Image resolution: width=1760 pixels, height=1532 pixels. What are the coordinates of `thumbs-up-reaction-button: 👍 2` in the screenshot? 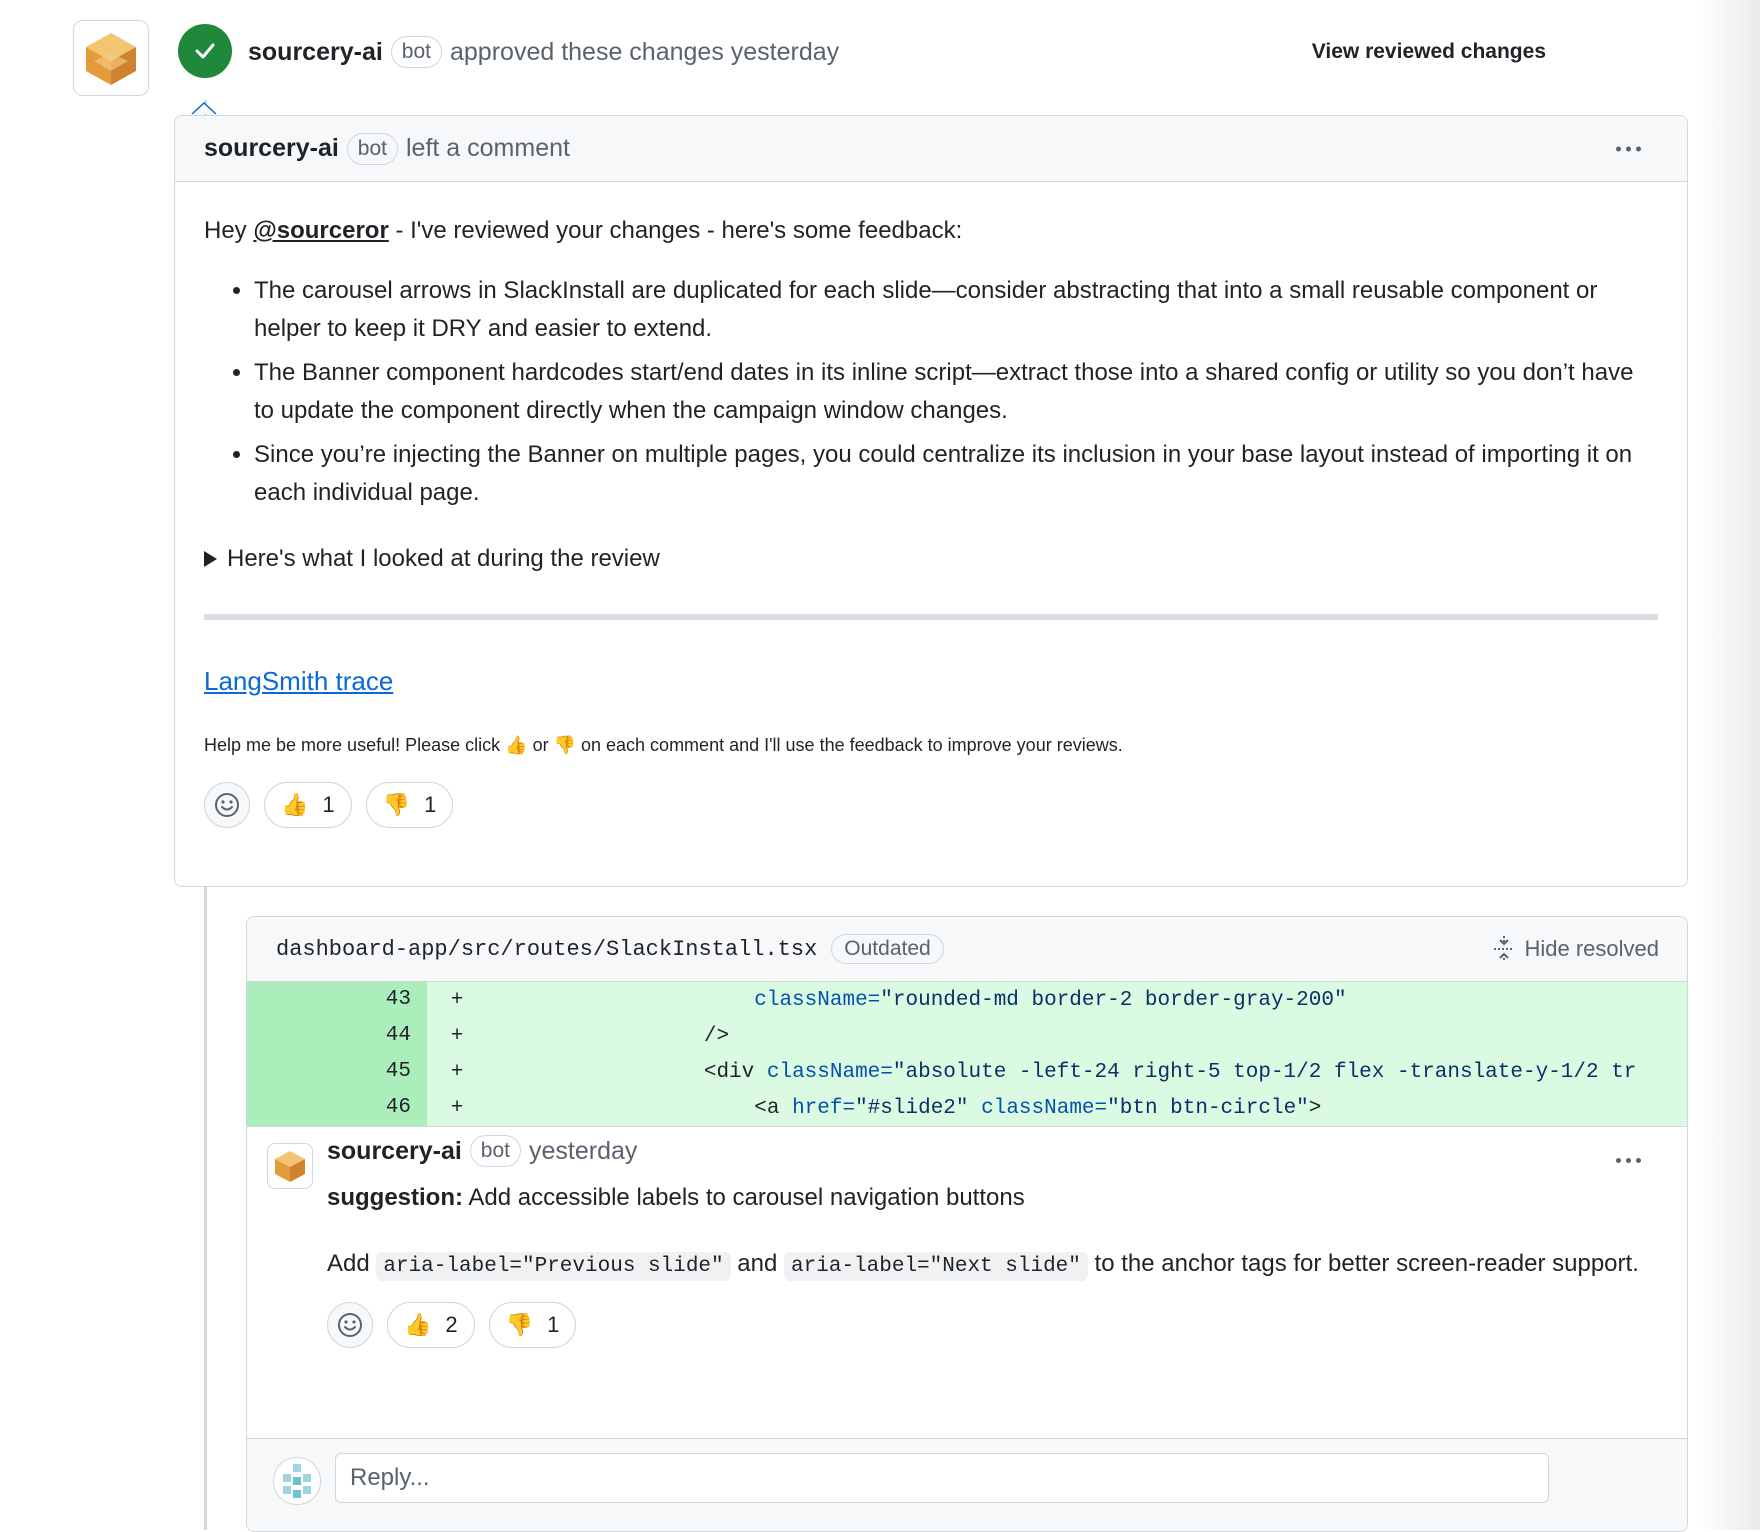 It's located at (431, 1325).